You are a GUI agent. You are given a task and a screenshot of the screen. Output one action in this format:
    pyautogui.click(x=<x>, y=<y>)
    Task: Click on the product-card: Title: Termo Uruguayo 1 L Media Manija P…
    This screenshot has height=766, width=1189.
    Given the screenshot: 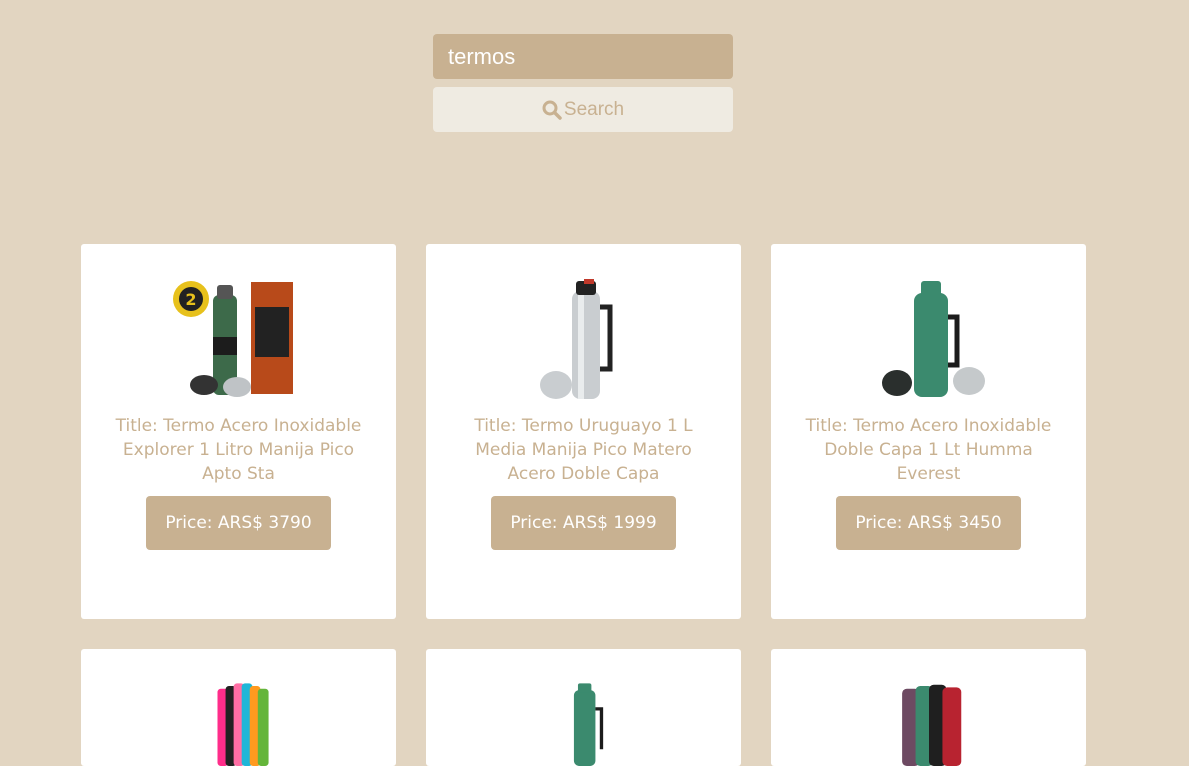 What is the action you would take?
    pyautogui.click(x=583, y=431)
    